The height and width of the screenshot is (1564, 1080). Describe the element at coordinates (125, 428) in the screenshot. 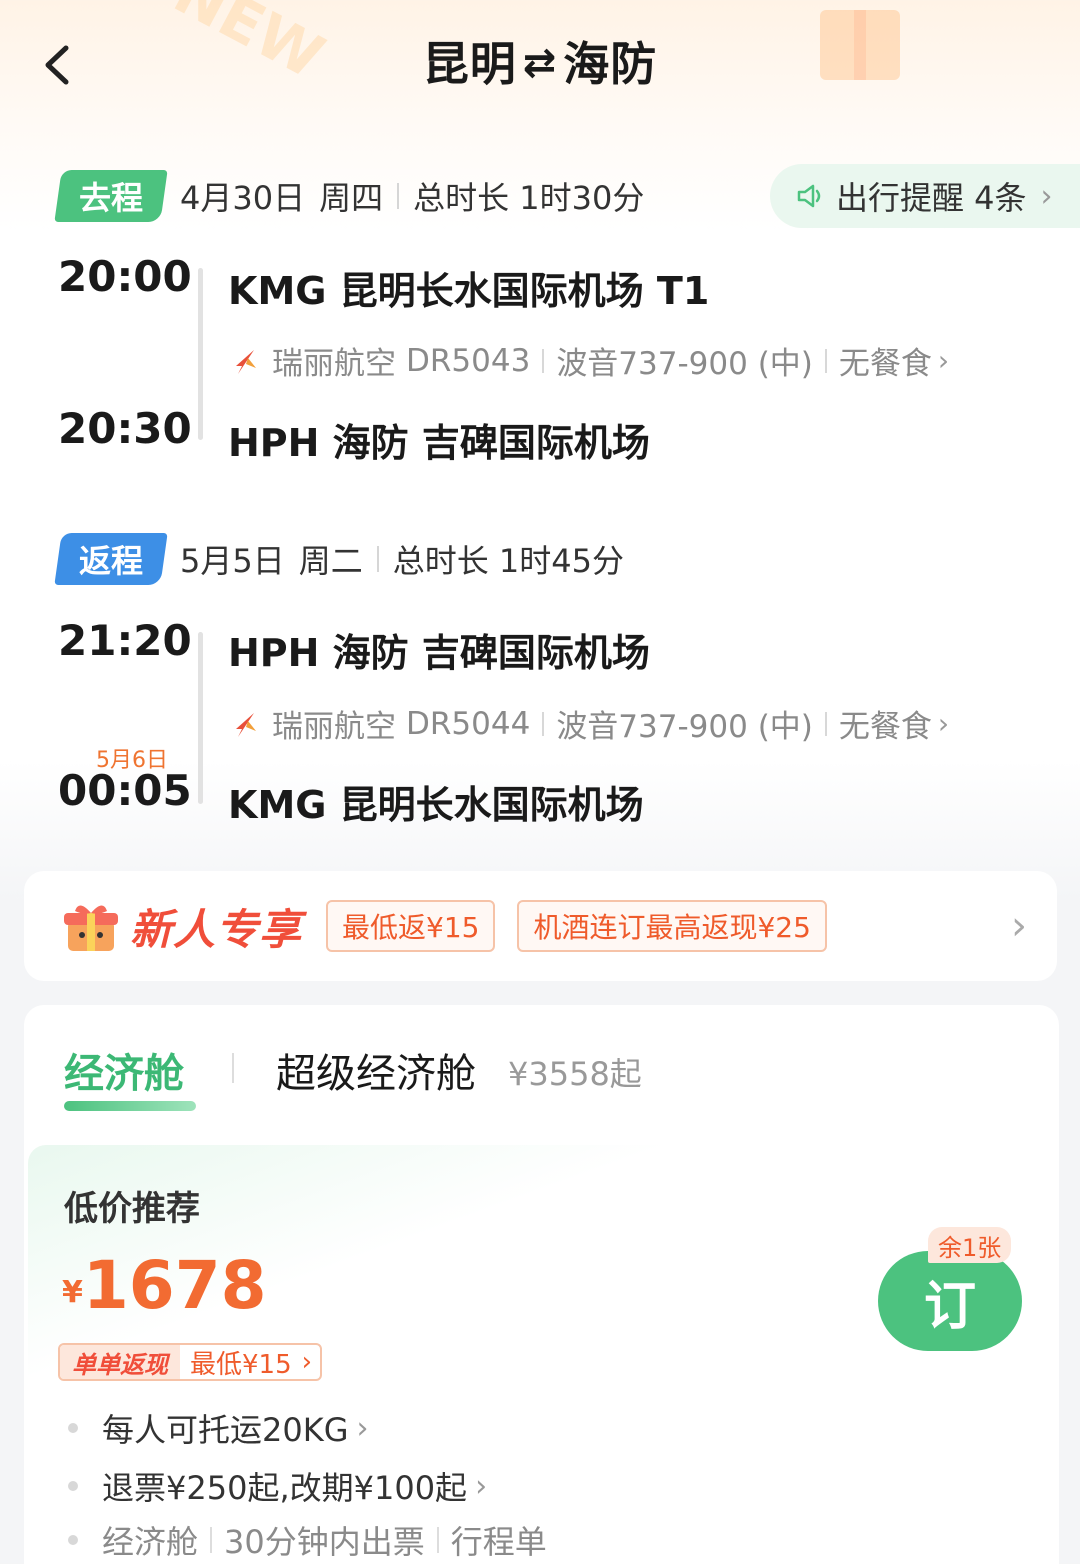

I see `outbound-arrival-time: 20:30` at that location.